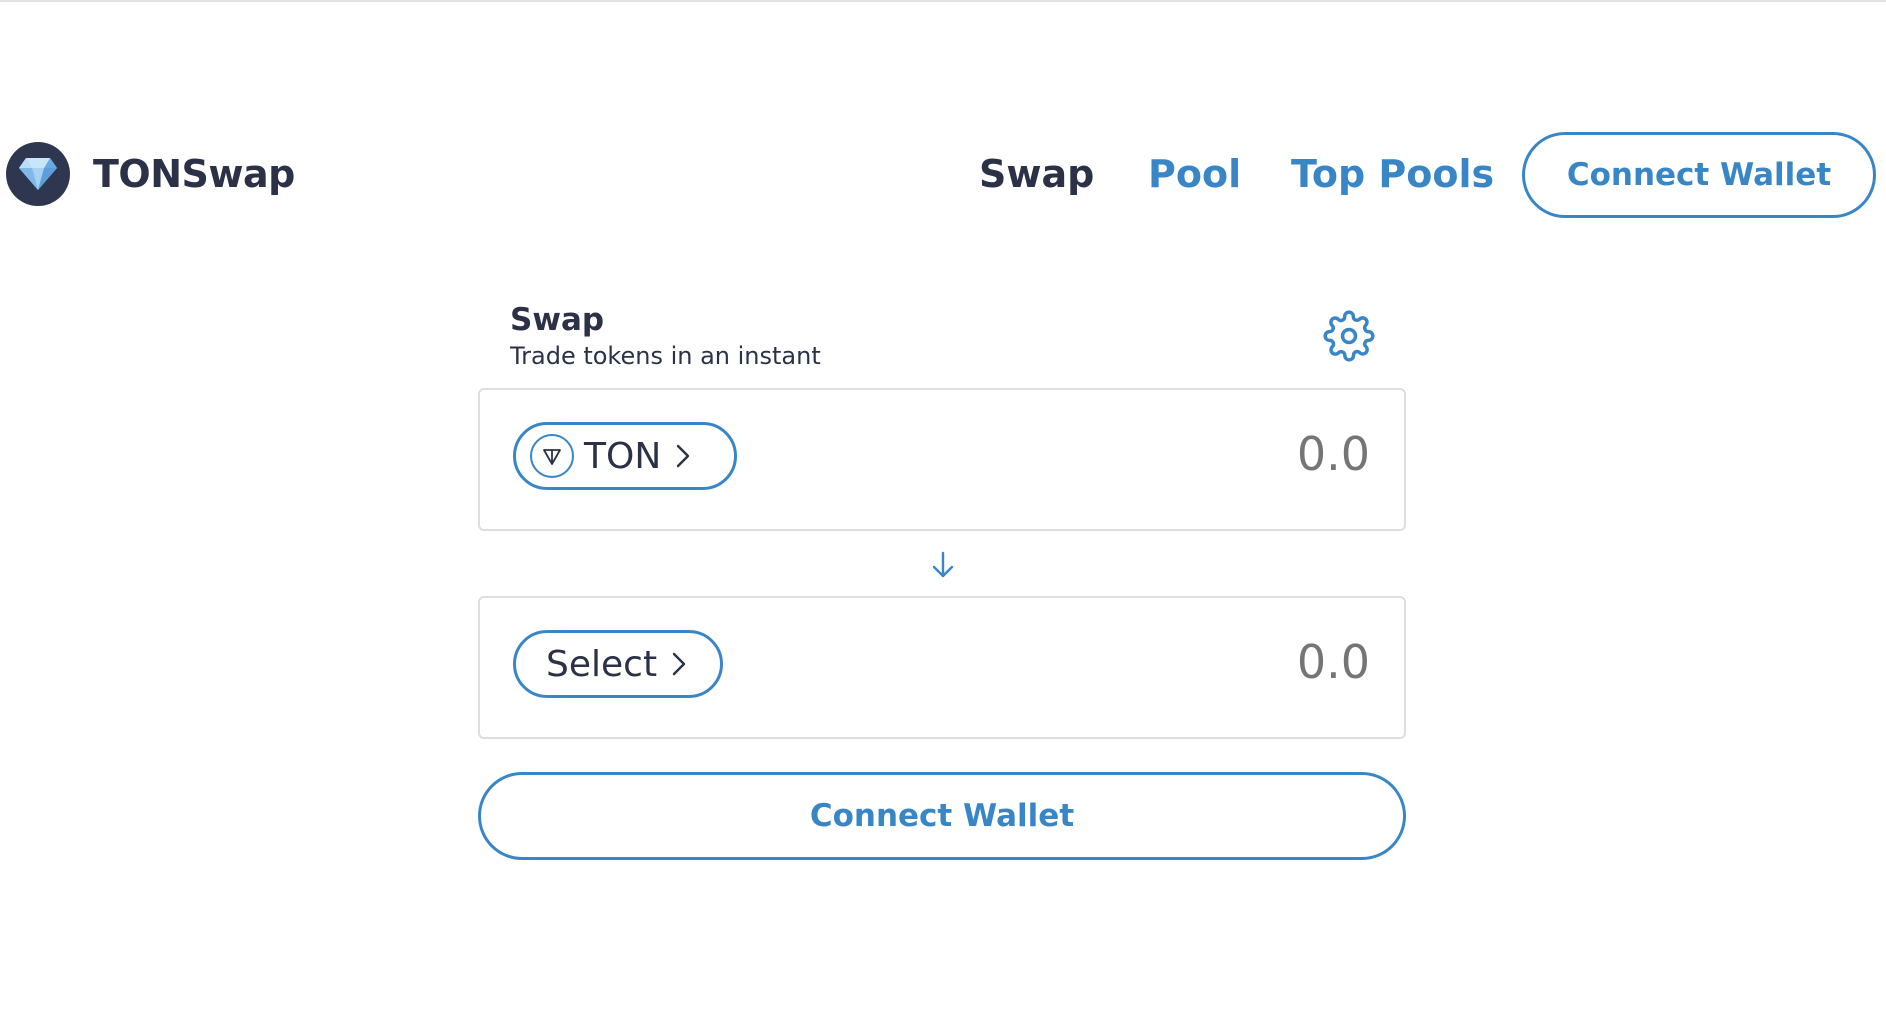  Describe the element at coordinates (552, 456) in the screenshot. I see `ton-icon` at that location.